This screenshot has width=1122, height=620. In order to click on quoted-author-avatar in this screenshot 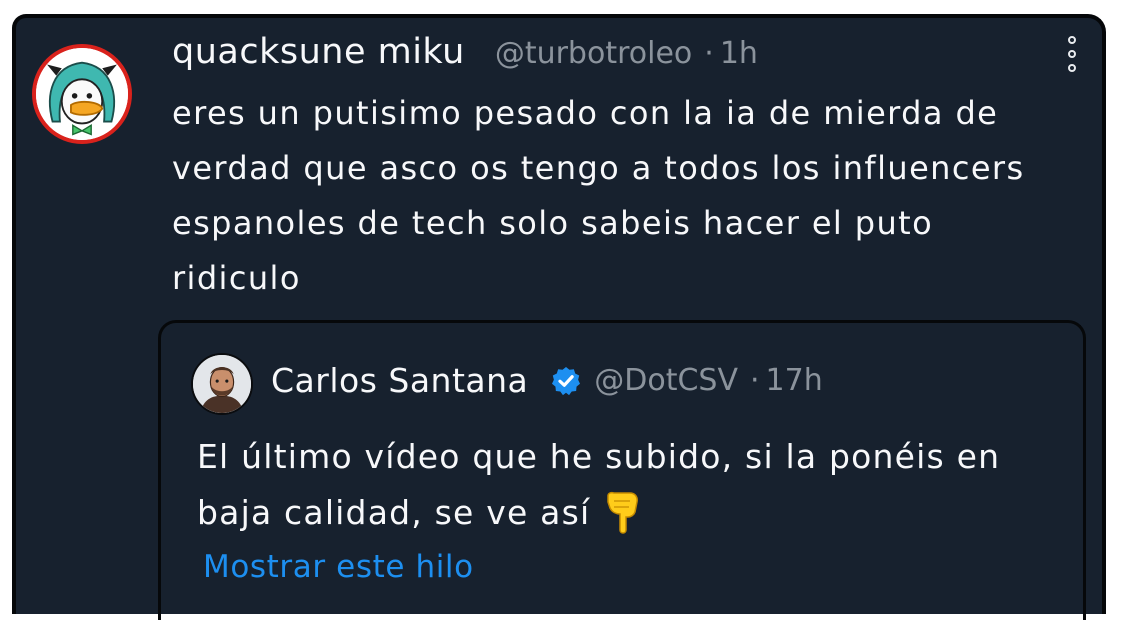, I will do `click(222, 384)`.